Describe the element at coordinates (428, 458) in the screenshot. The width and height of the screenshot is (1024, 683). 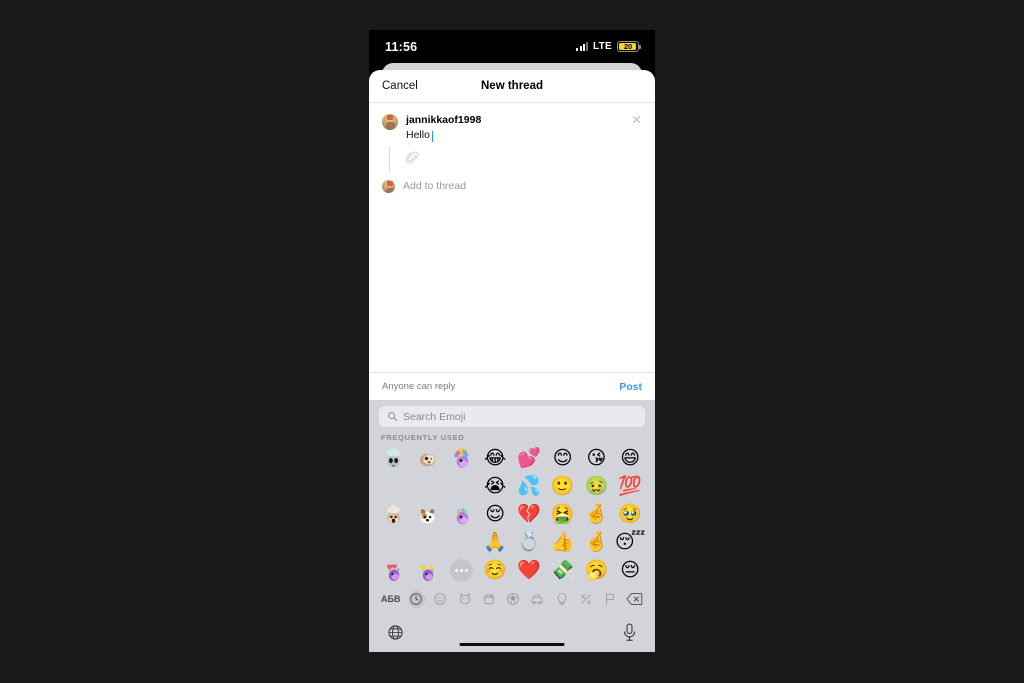
I see `memoji-sloth` at that location.